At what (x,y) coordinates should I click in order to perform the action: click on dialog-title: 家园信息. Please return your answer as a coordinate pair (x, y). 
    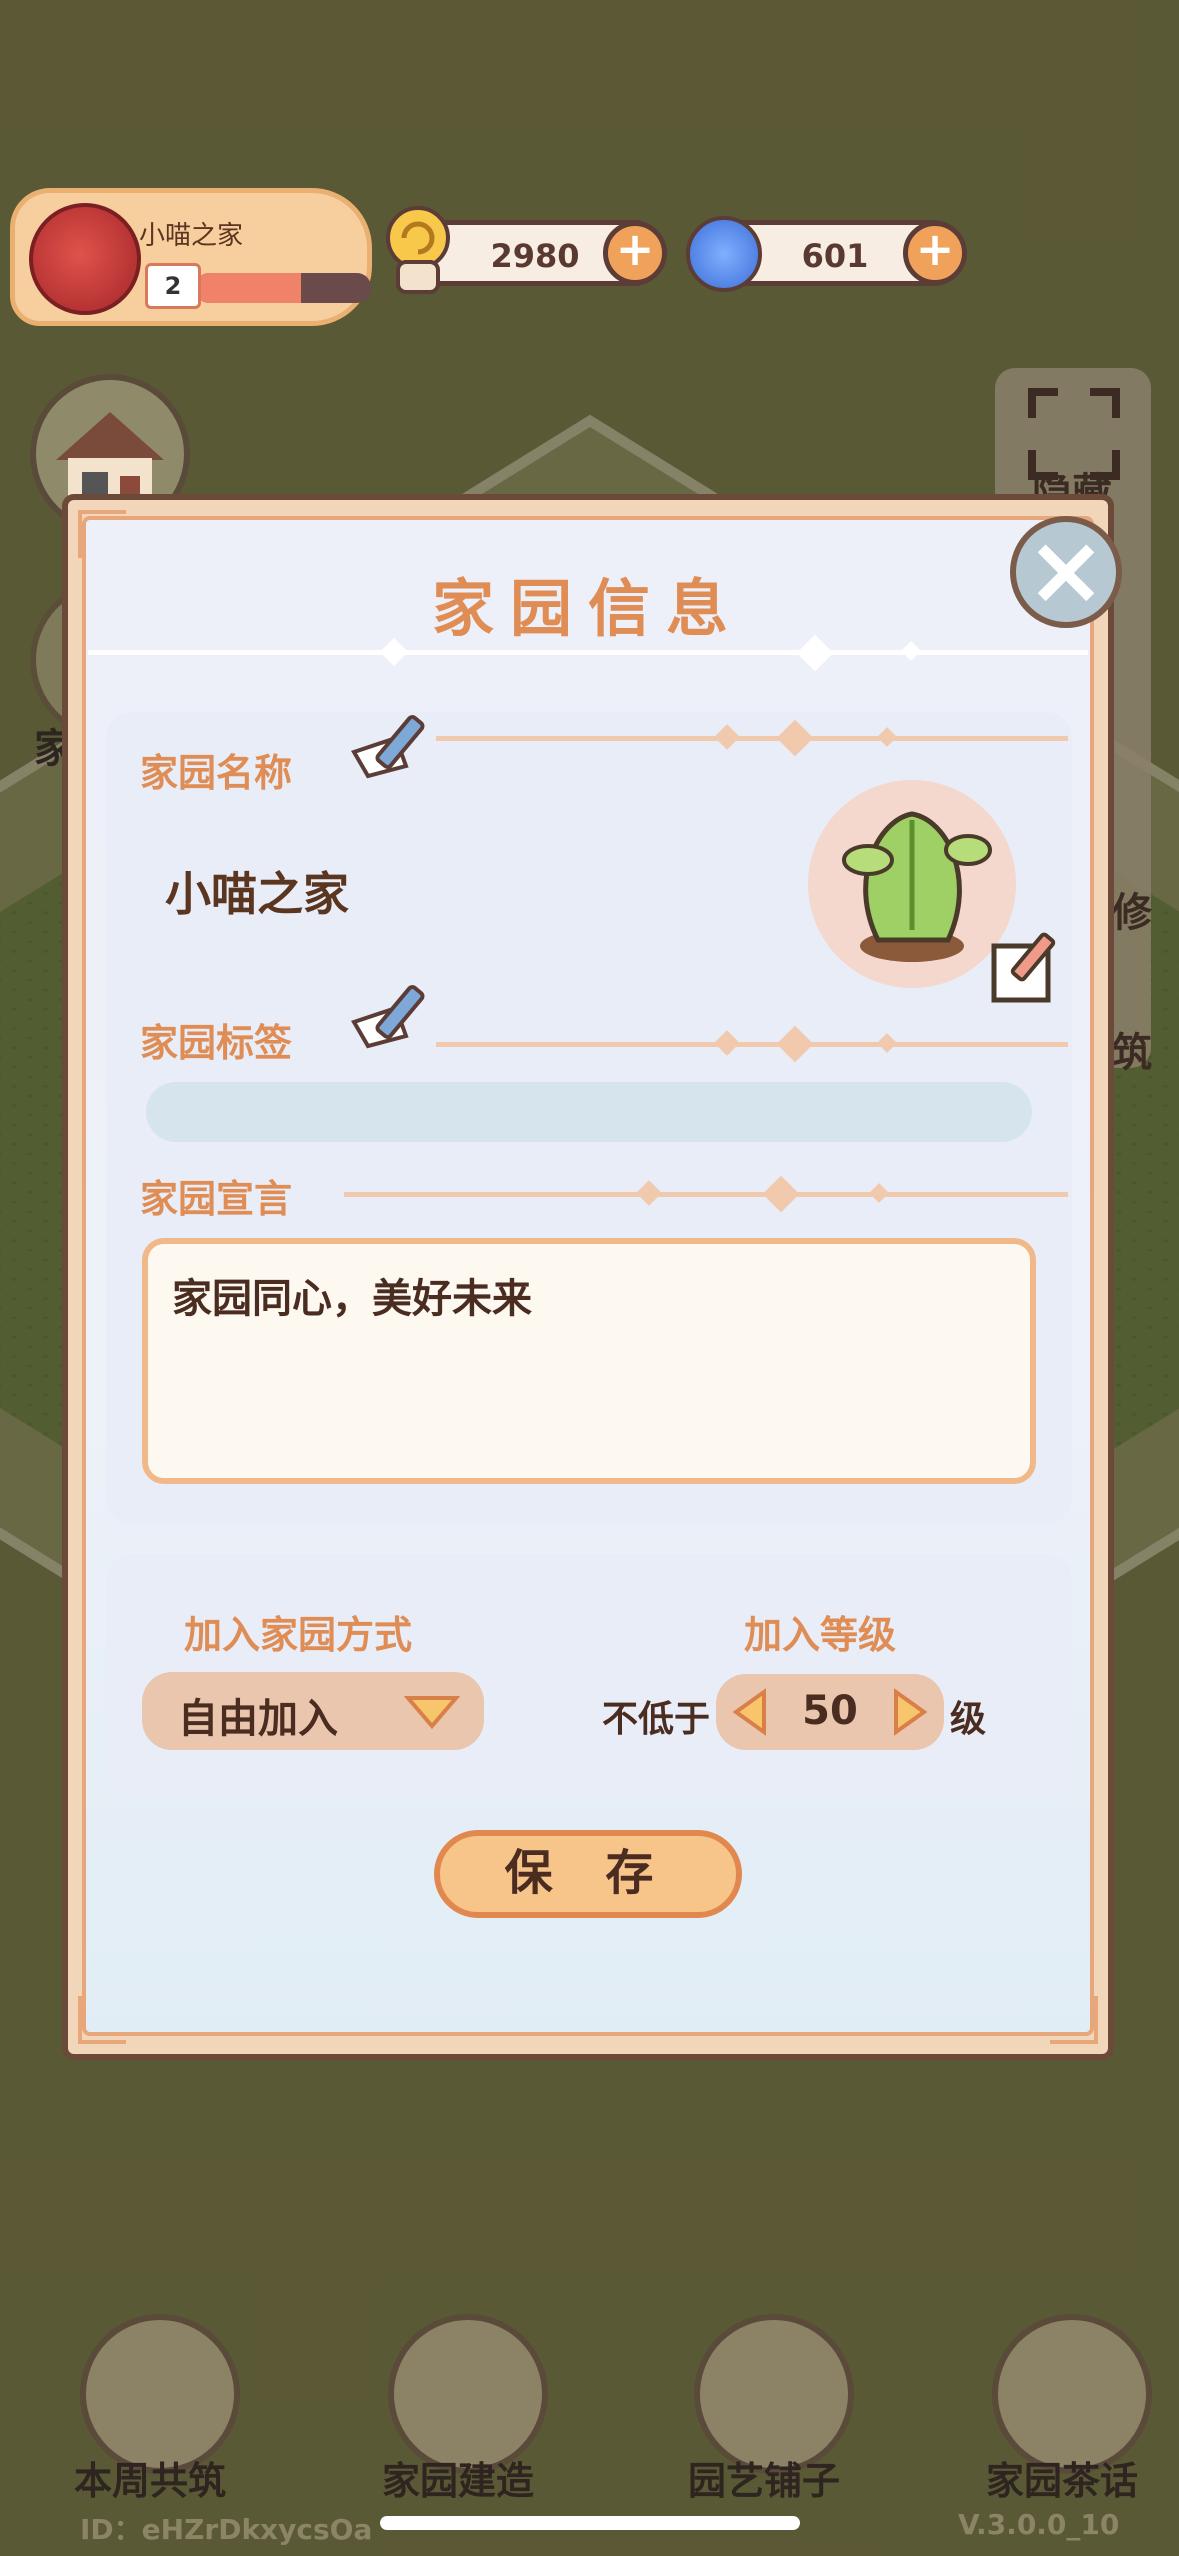
    Looking at the image, I should click on (587, 608).